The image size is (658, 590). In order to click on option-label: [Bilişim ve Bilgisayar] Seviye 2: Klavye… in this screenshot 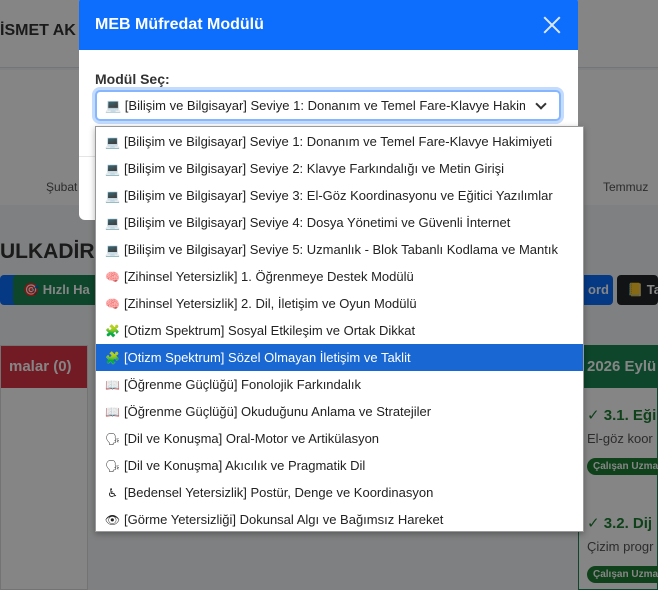, I will do `click(314, 168)`.